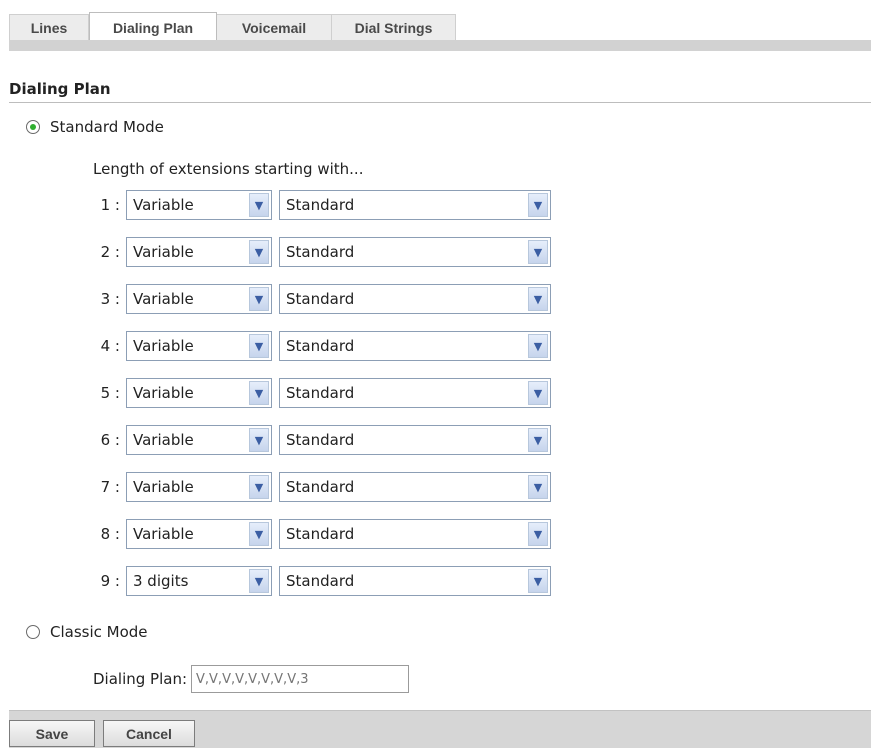 The height and width of the screenshot is (751, 871). What do you see at coordinates (199, 440) in the screenshot?
I see `length-select-6: Variable ▼` at bounding box center [199, 440].